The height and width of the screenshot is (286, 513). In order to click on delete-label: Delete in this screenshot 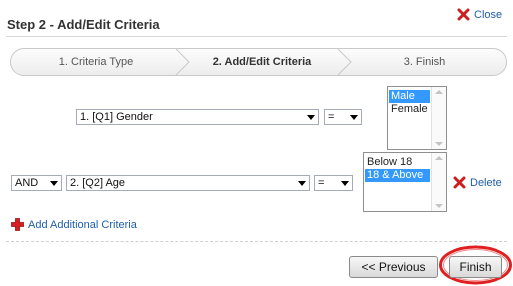, I will do `click(486, 182)`.